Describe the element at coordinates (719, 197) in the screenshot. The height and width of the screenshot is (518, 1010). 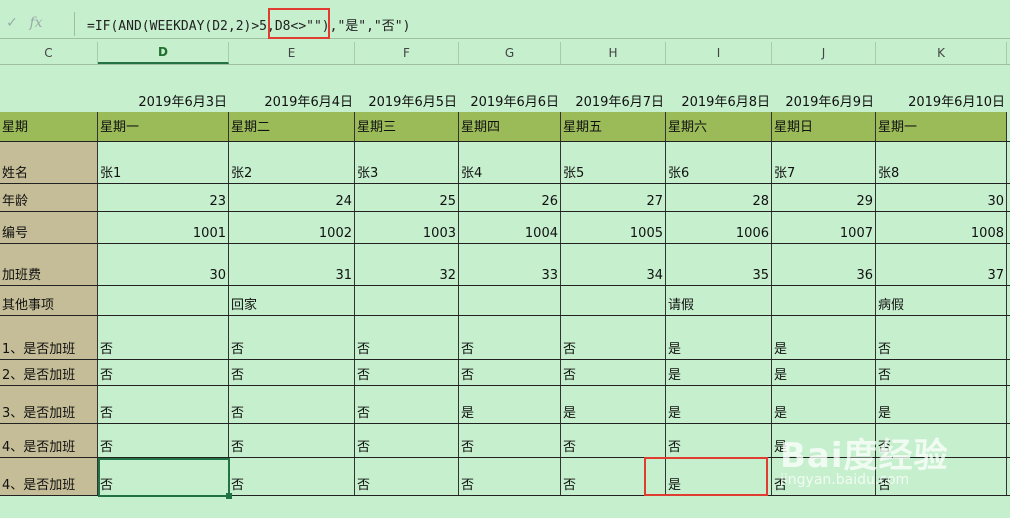
I see `table-cell: 28` at that location.